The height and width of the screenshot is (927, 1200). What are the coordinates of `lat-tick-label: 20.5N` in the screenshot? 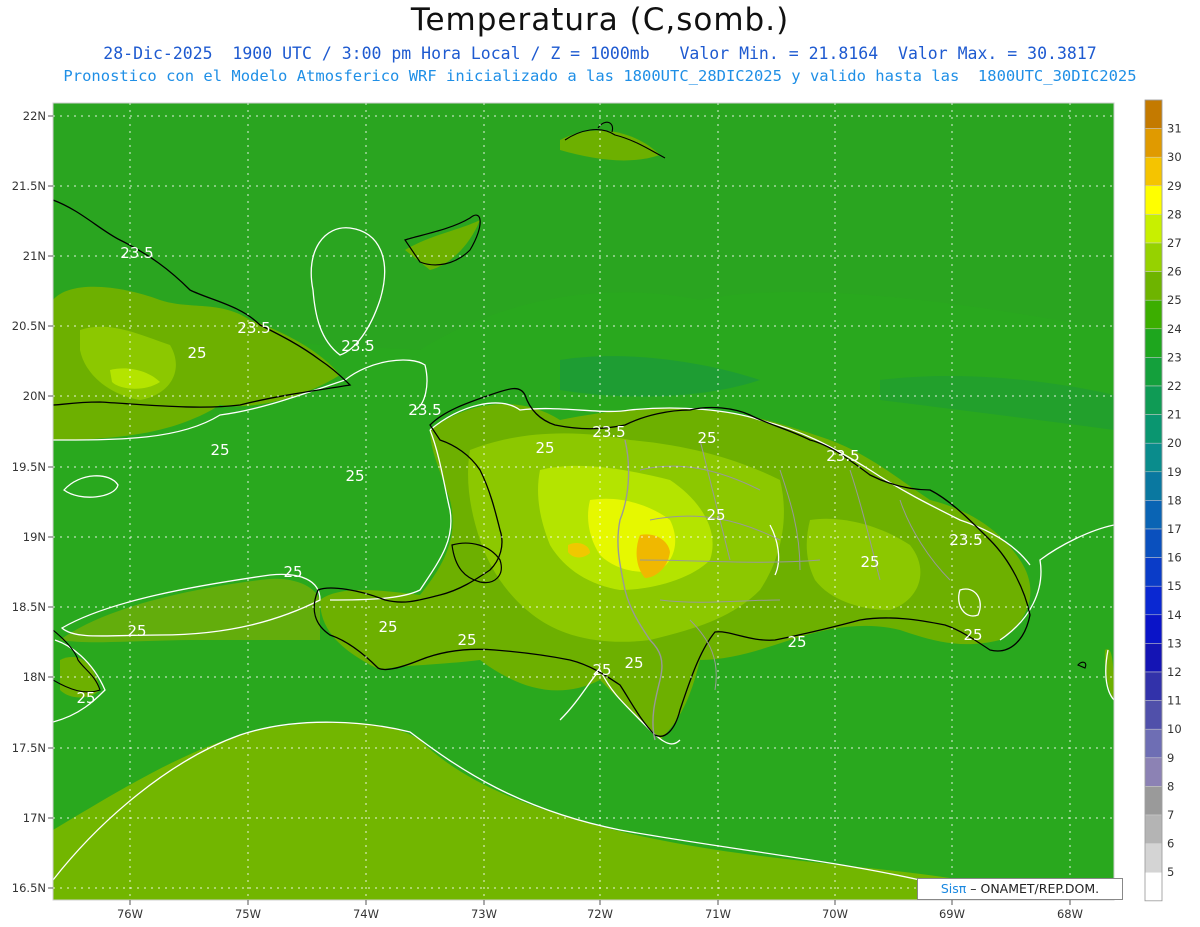 It's located at (29, 326).